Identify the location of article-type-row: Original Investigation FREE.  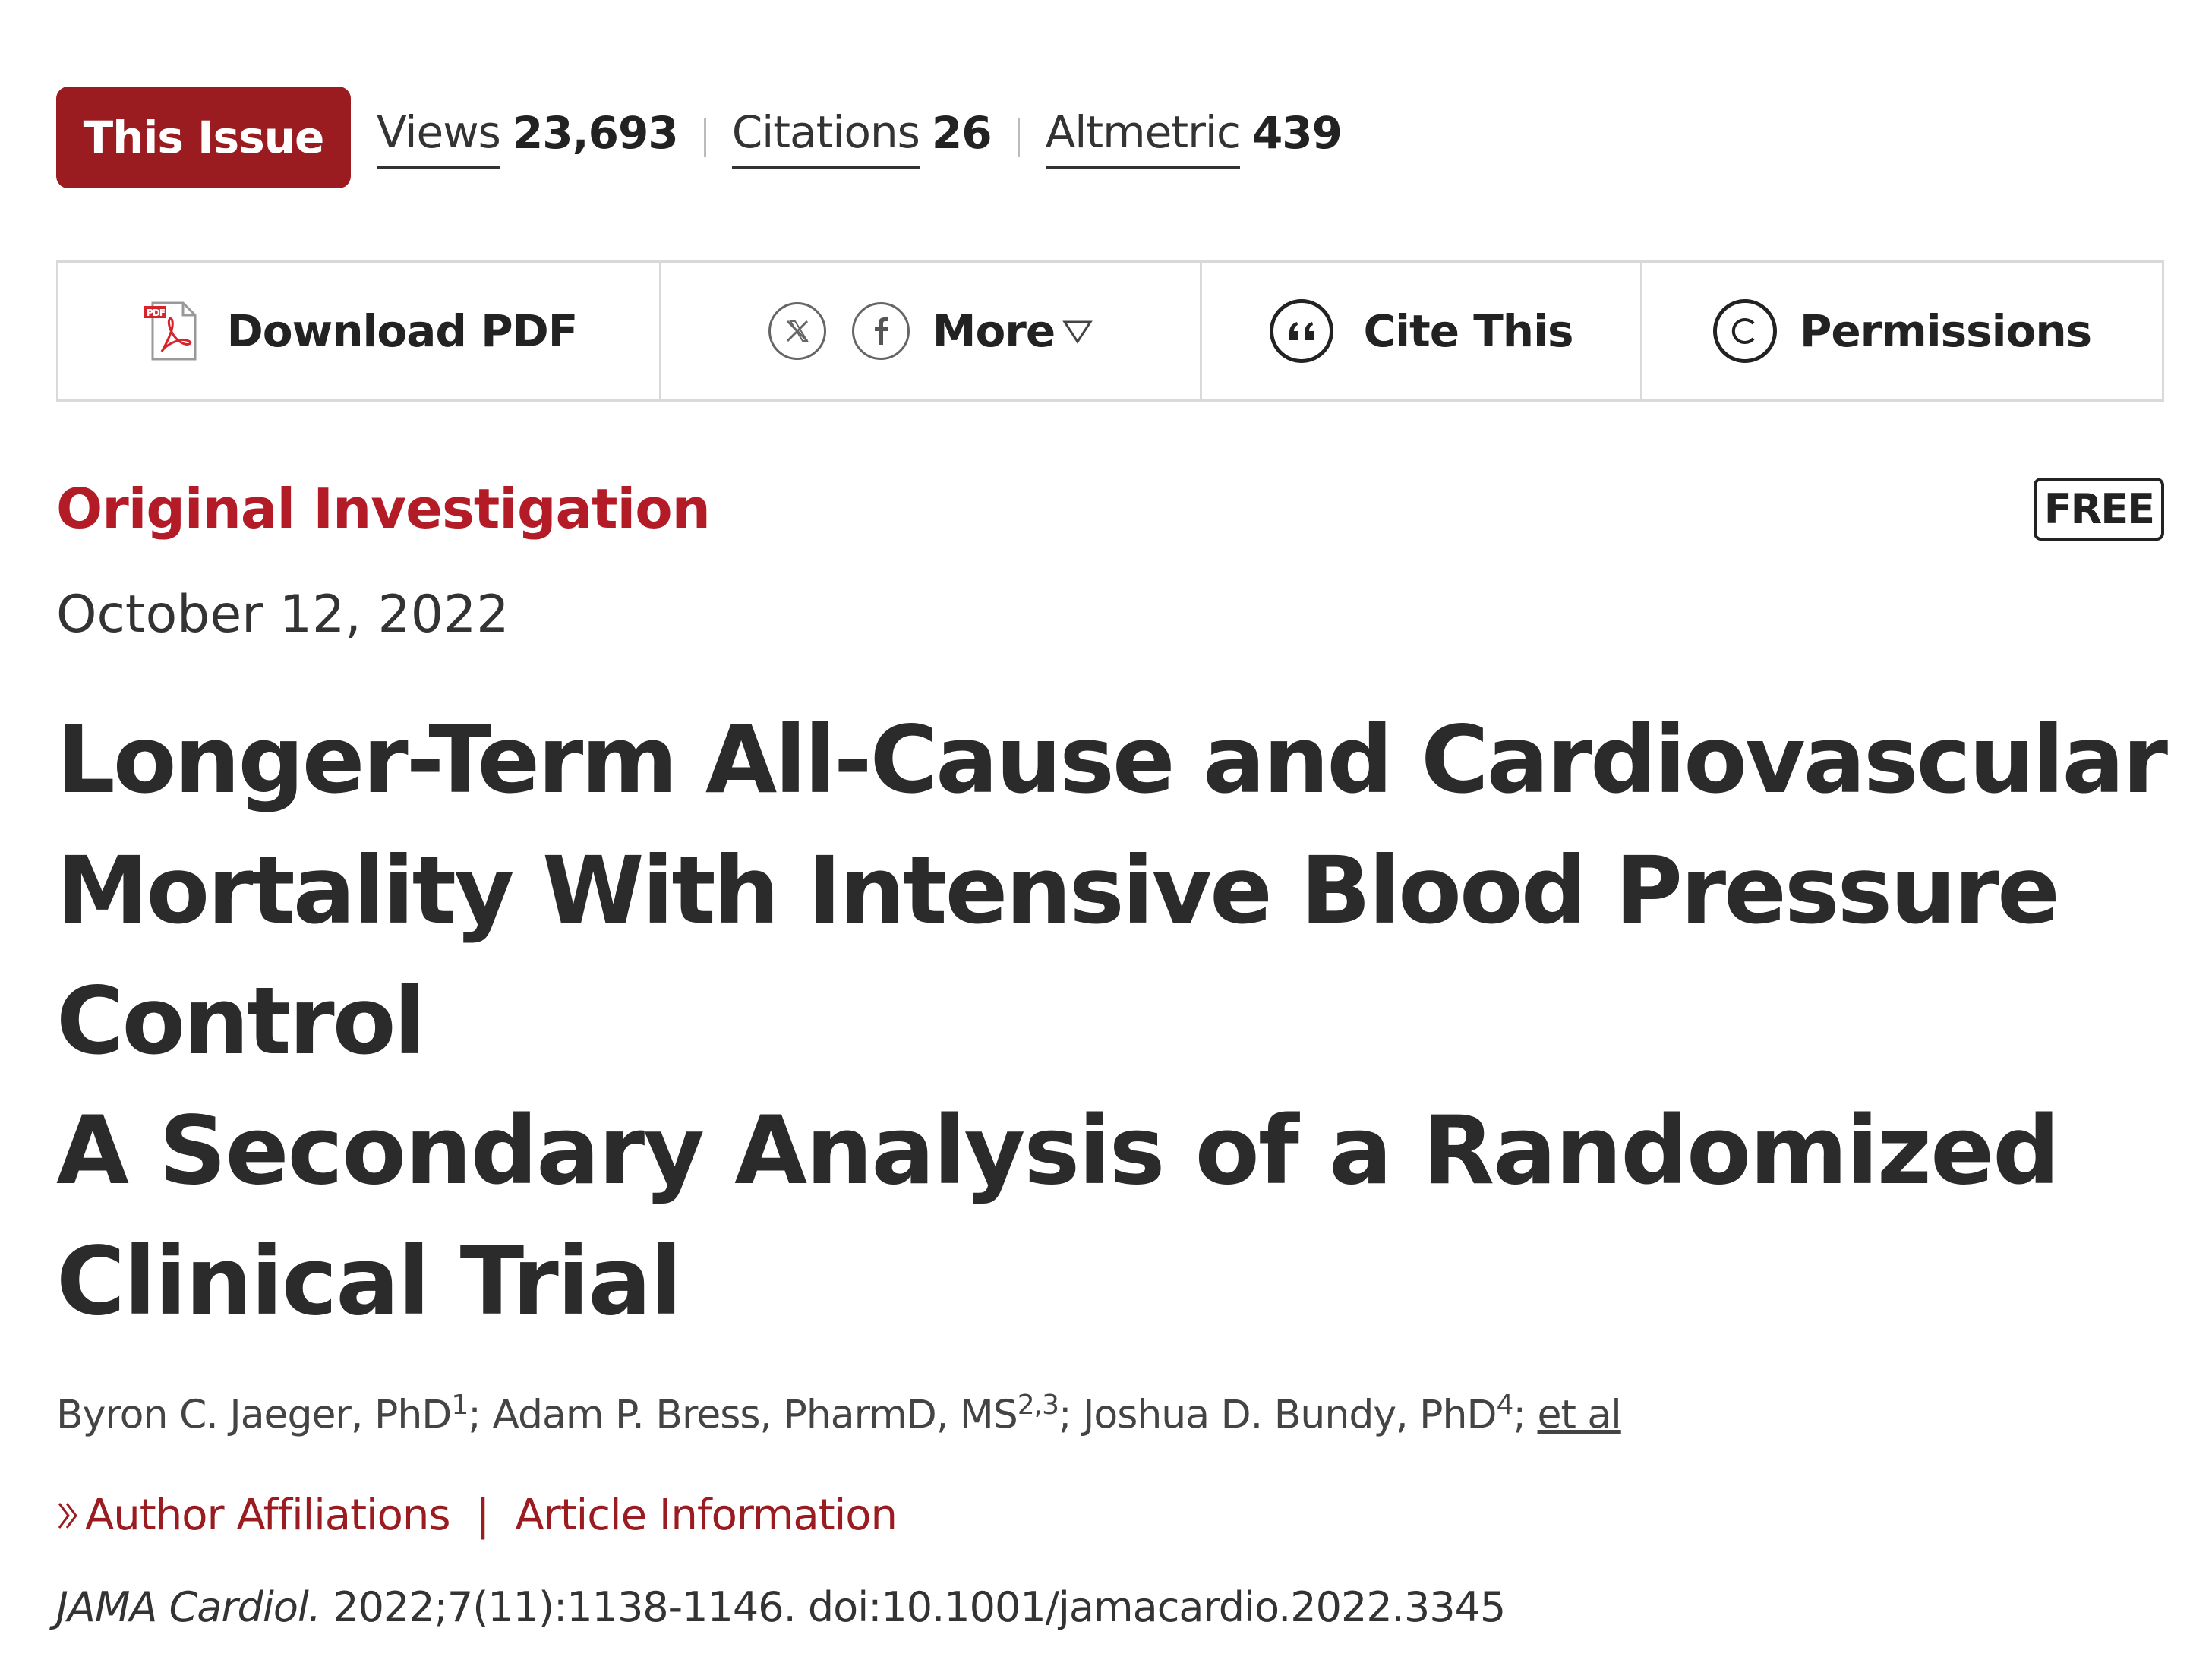
(1110, 509).